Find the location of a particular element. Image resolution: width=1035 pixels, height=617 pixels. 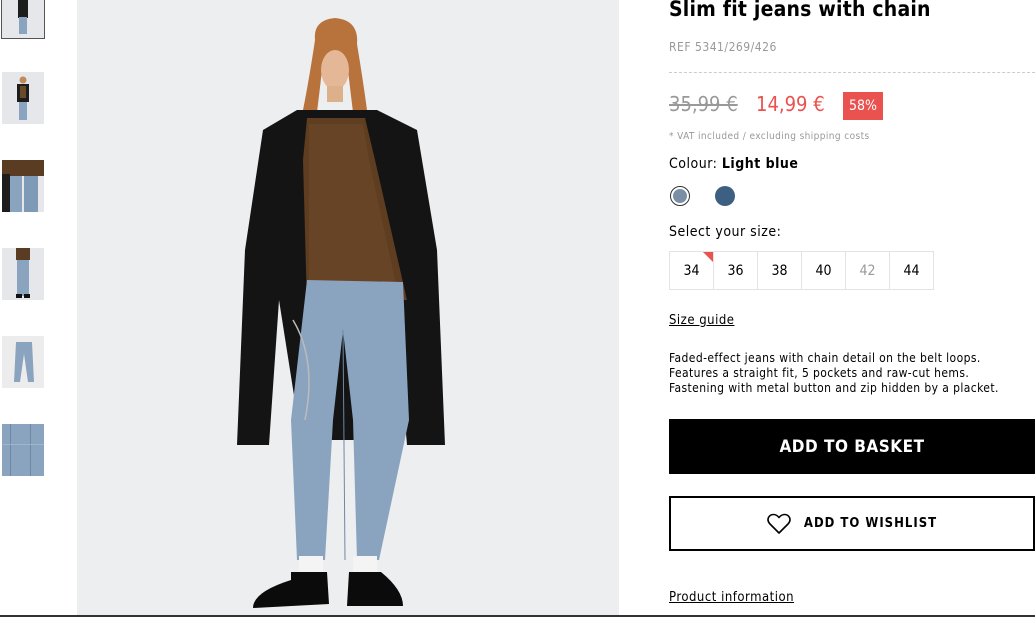

size-option-38: 38 is located at coordinates (779, 270).